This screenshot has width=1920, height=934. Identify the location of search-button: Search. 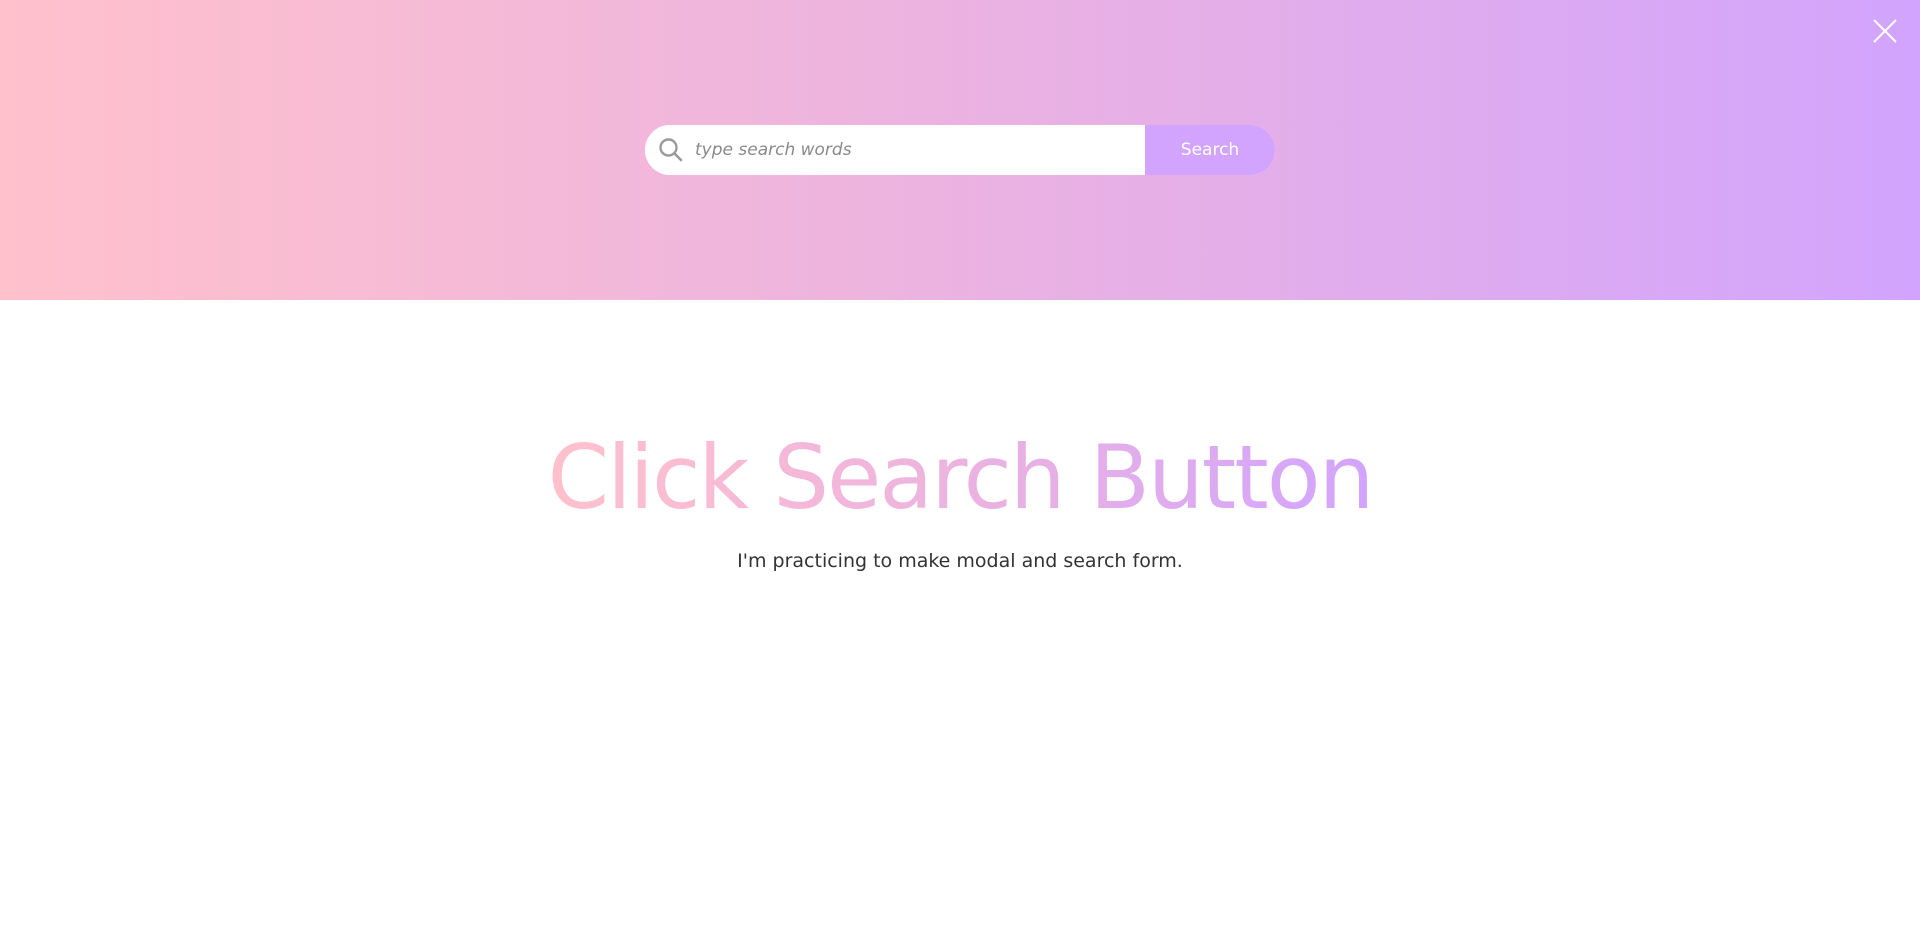
(1210, 150).